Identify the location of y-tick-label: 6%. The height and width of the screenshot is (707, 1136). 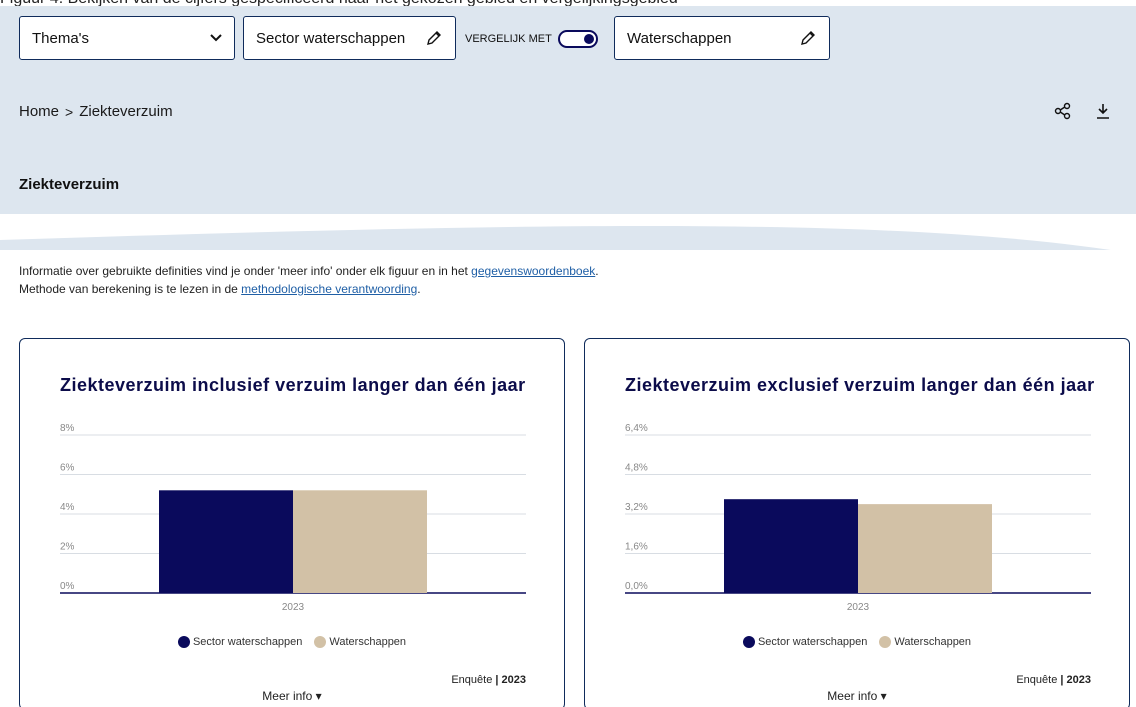
(67, 468).